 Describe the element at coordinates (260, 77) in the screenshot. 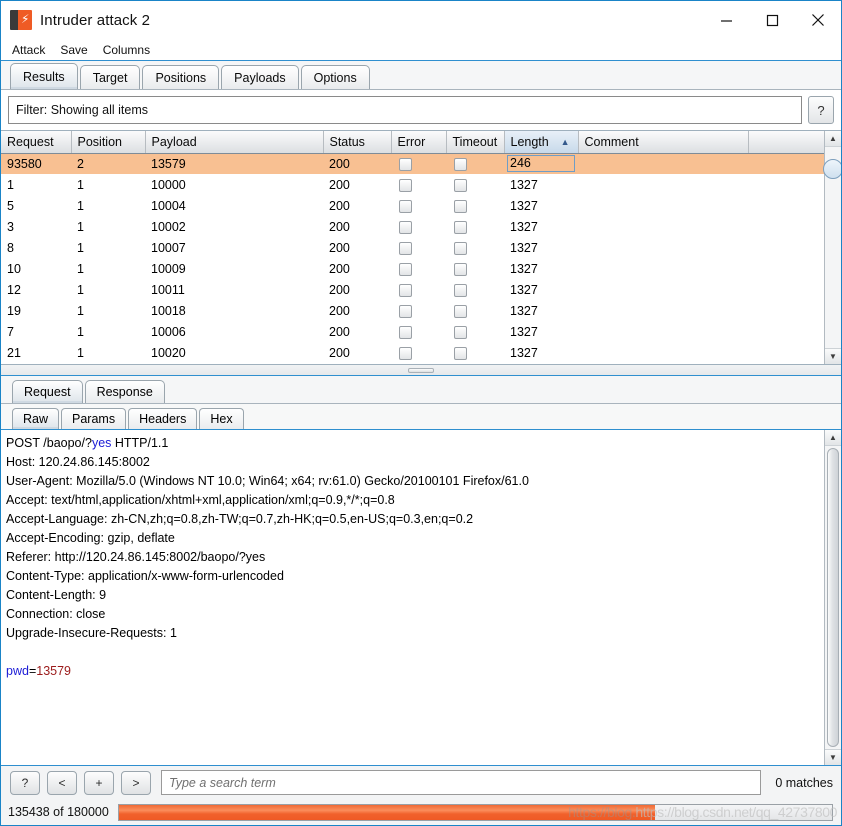

I see `tab-payloads: Payloads` at that location.